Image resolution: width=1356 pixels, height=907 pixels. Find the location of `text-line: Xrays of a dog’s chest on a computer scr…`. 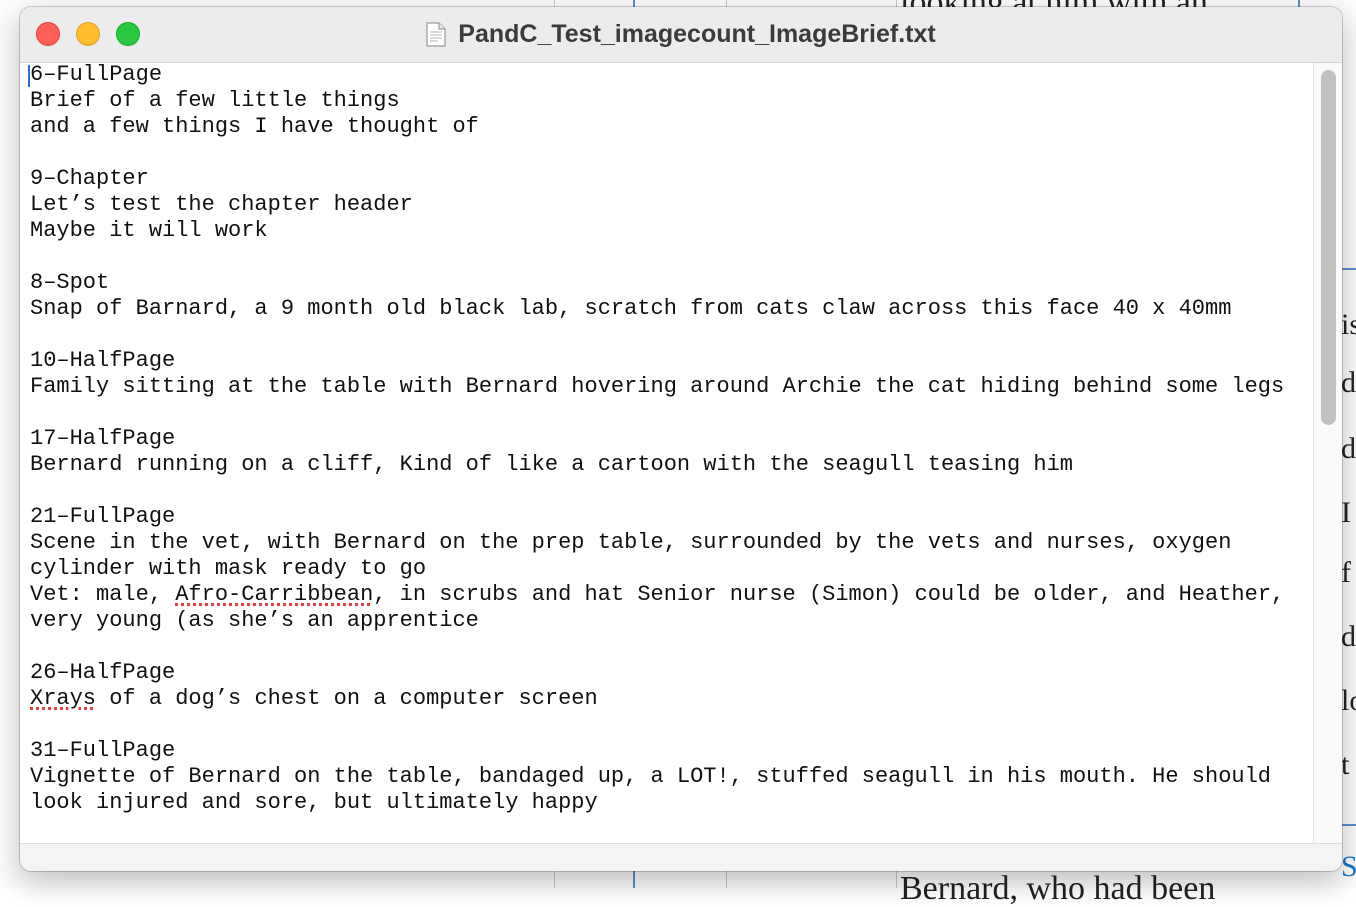

text-line: Xrays of a dog’s chest on a computer scr… is located at coordinates (657, 699).